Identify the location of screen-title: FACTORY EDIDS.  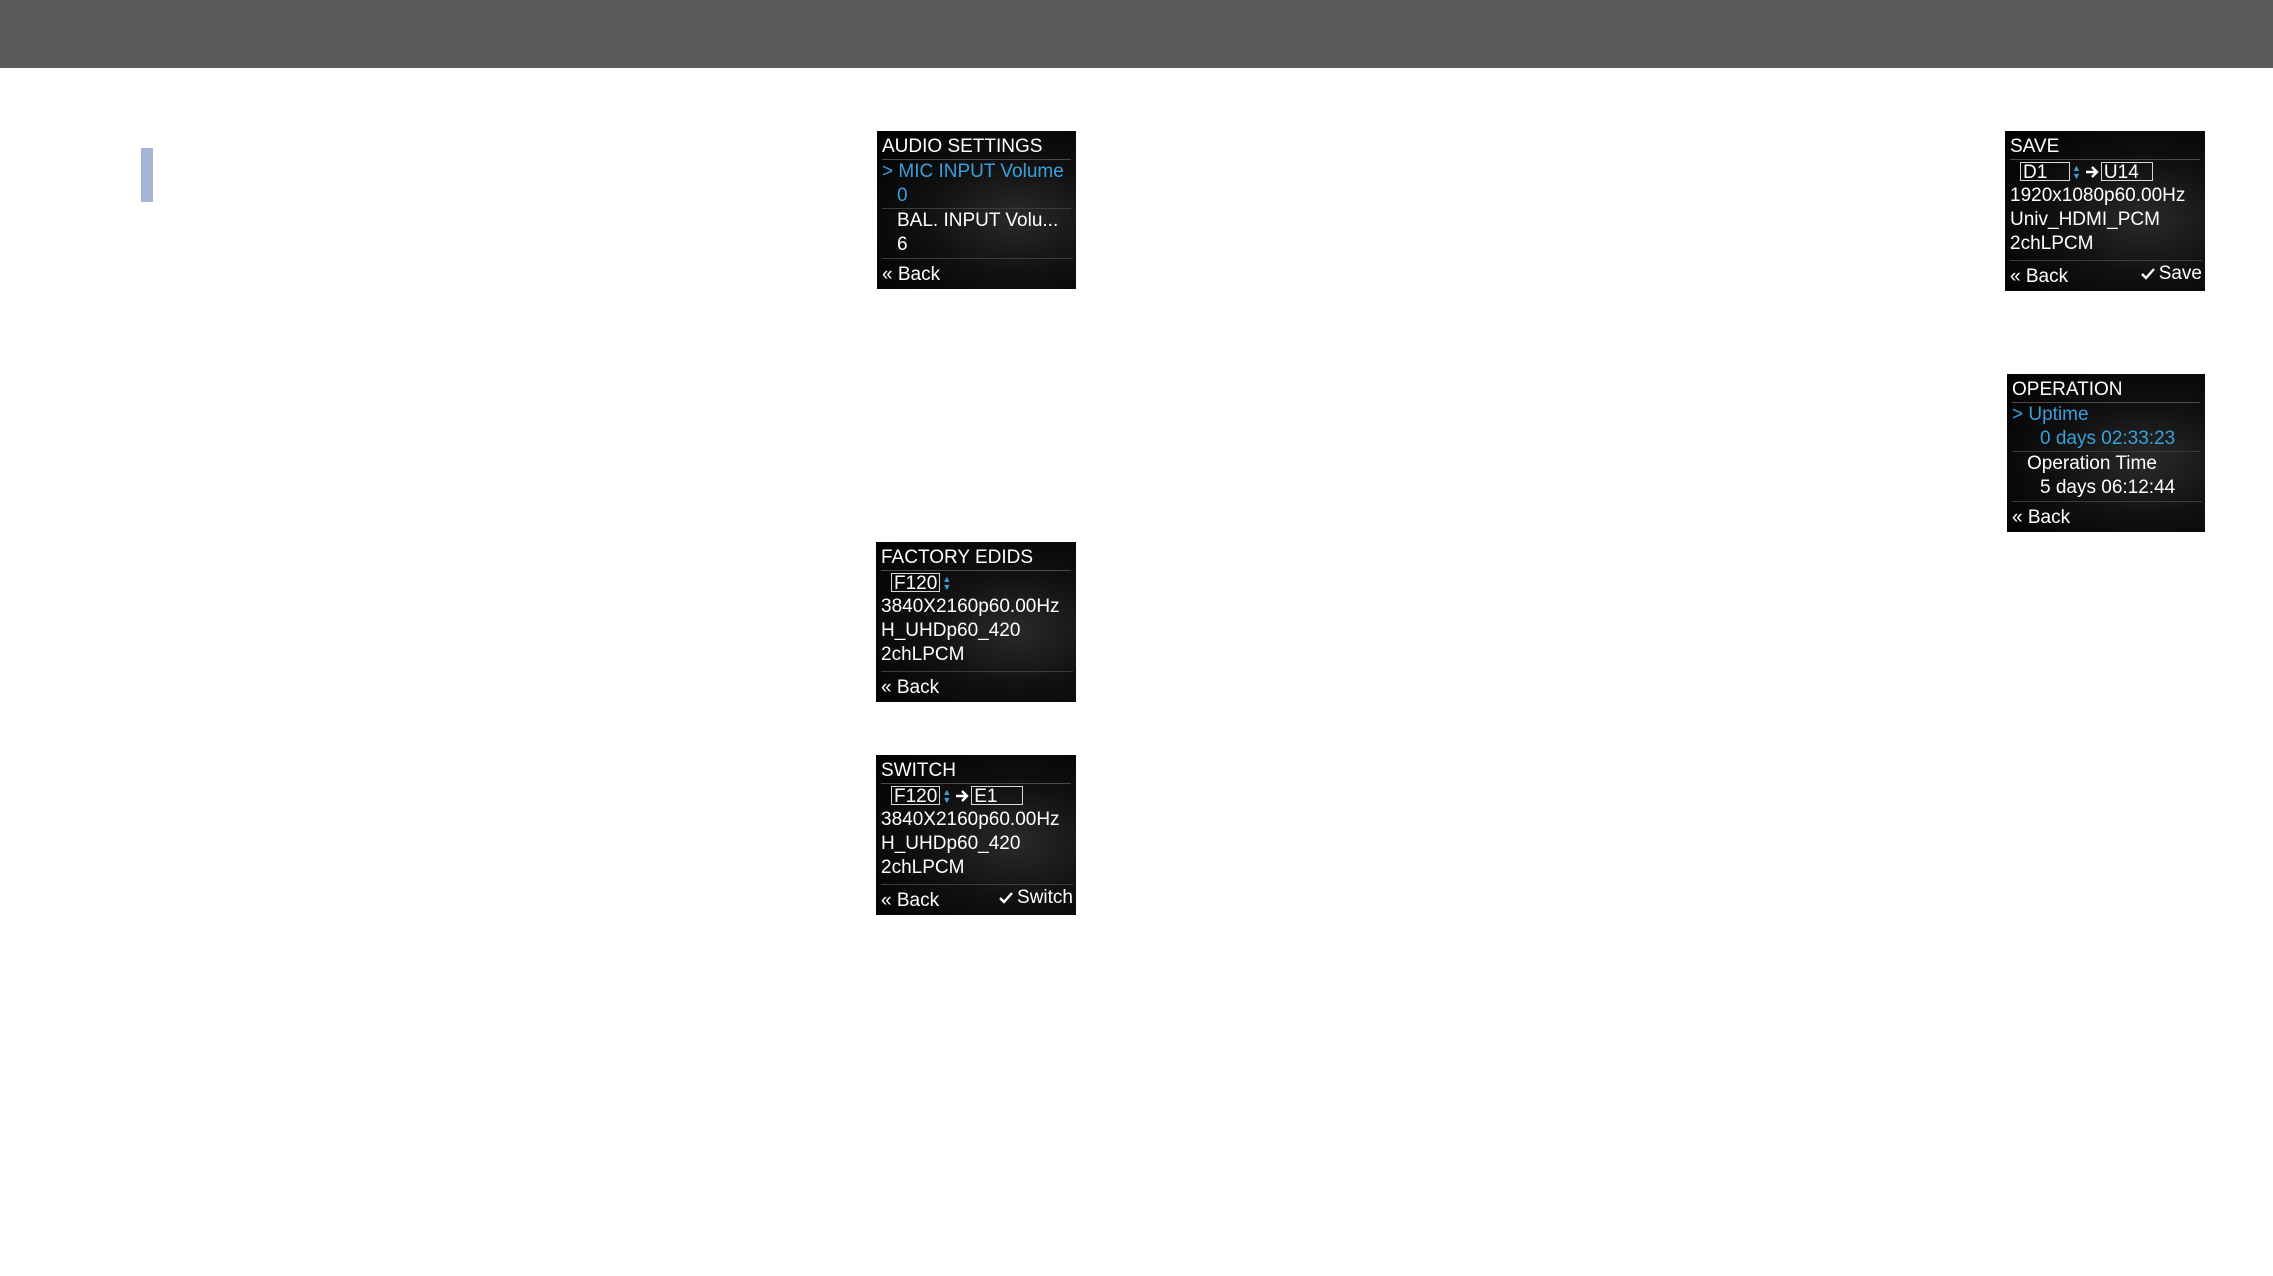
(976, 558).